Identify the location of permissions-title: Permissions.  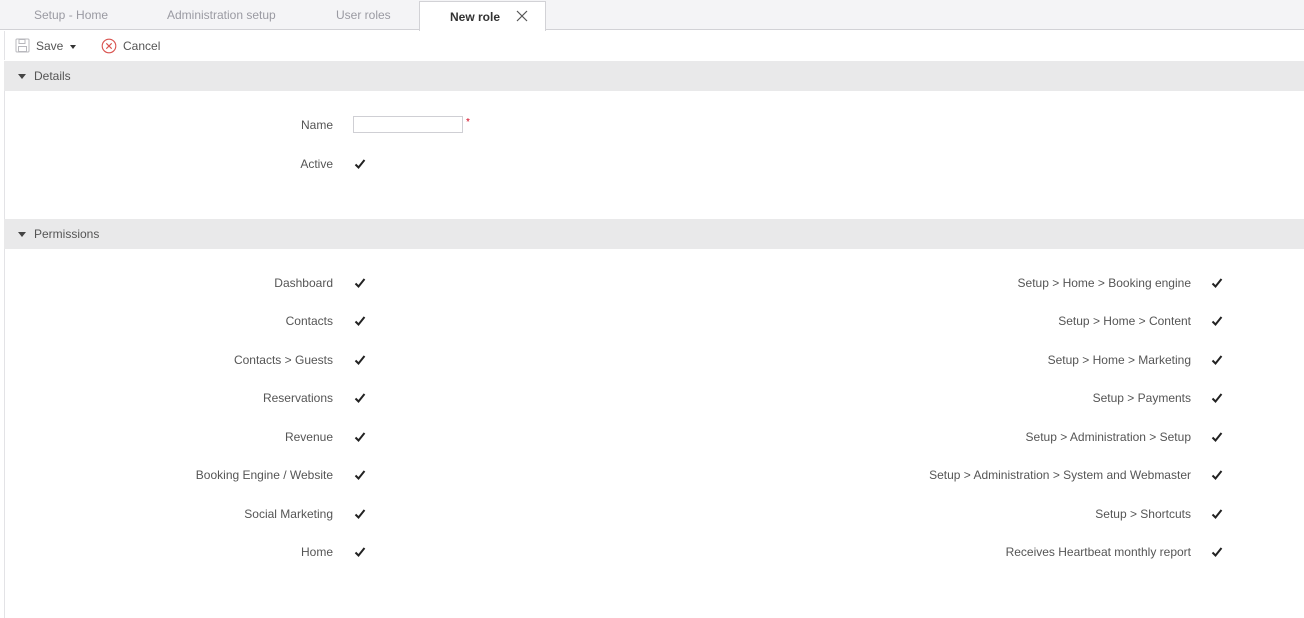
(67, 234).